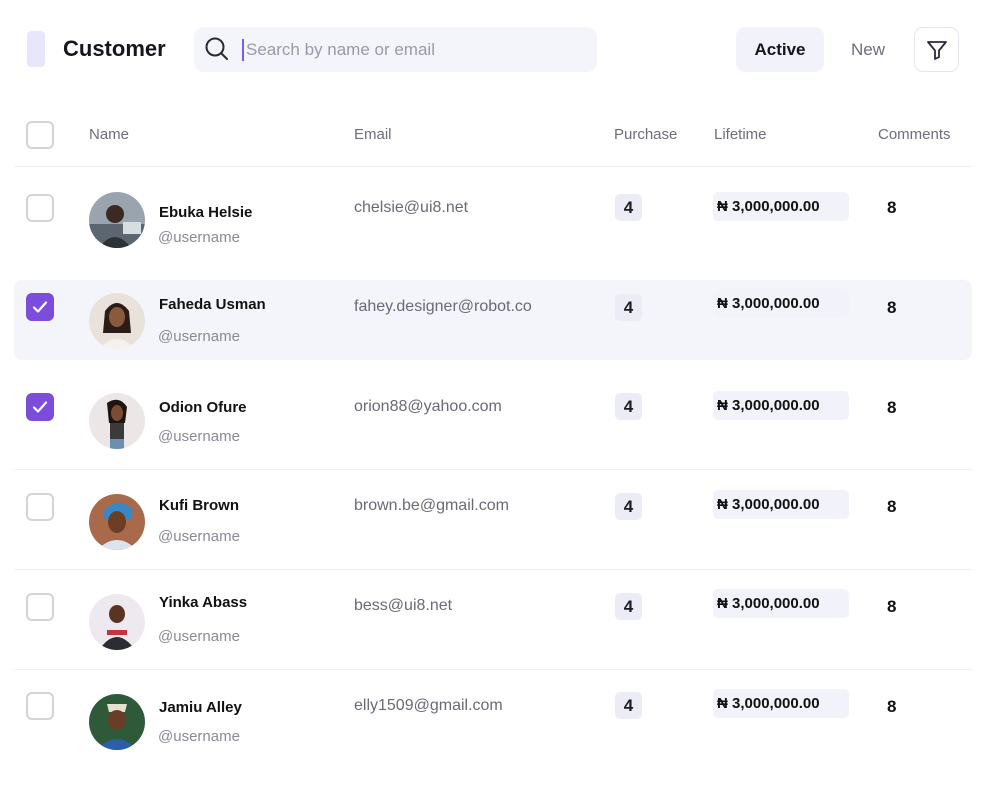 The height and width of the screenshot is (785, 986). What do you see at coordinates (36, 49) in the screenshot?
I see `header-accent-bar` at bounding box center [36, 49].